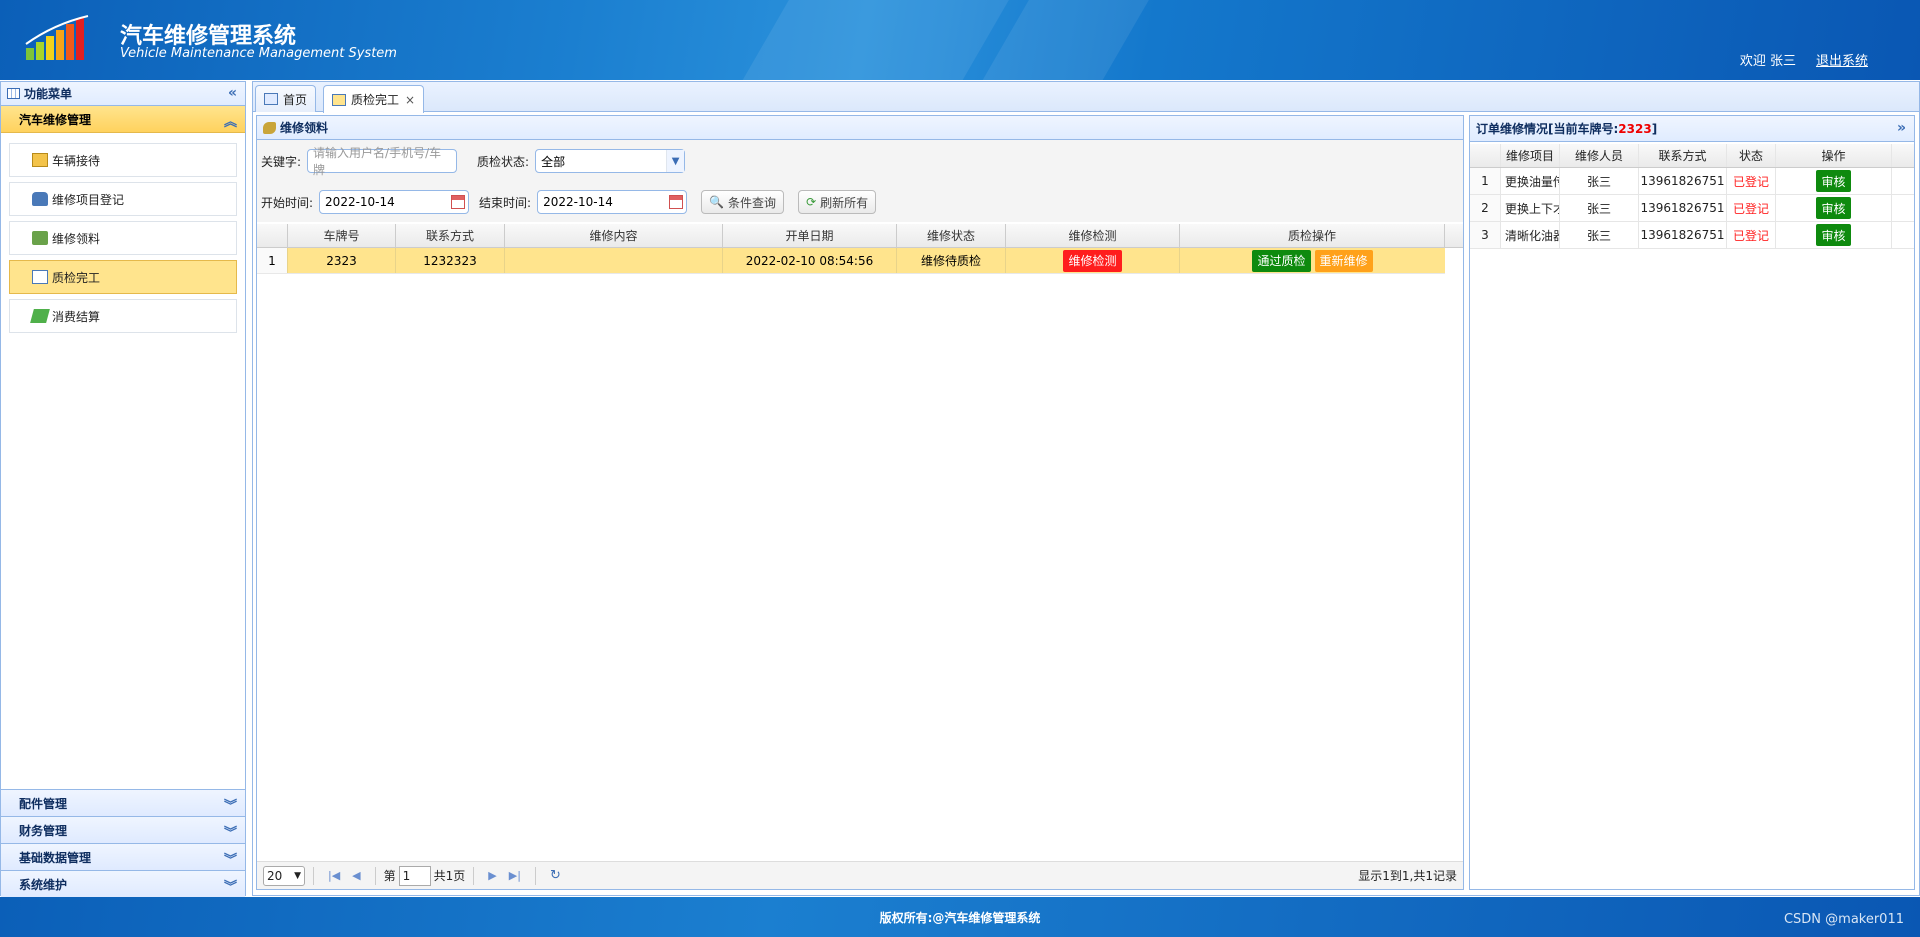 Image resolution: width=1920 pixels, height=937 pixels. I want to click on menu-item-label: 质检完工, so click(76, 277).